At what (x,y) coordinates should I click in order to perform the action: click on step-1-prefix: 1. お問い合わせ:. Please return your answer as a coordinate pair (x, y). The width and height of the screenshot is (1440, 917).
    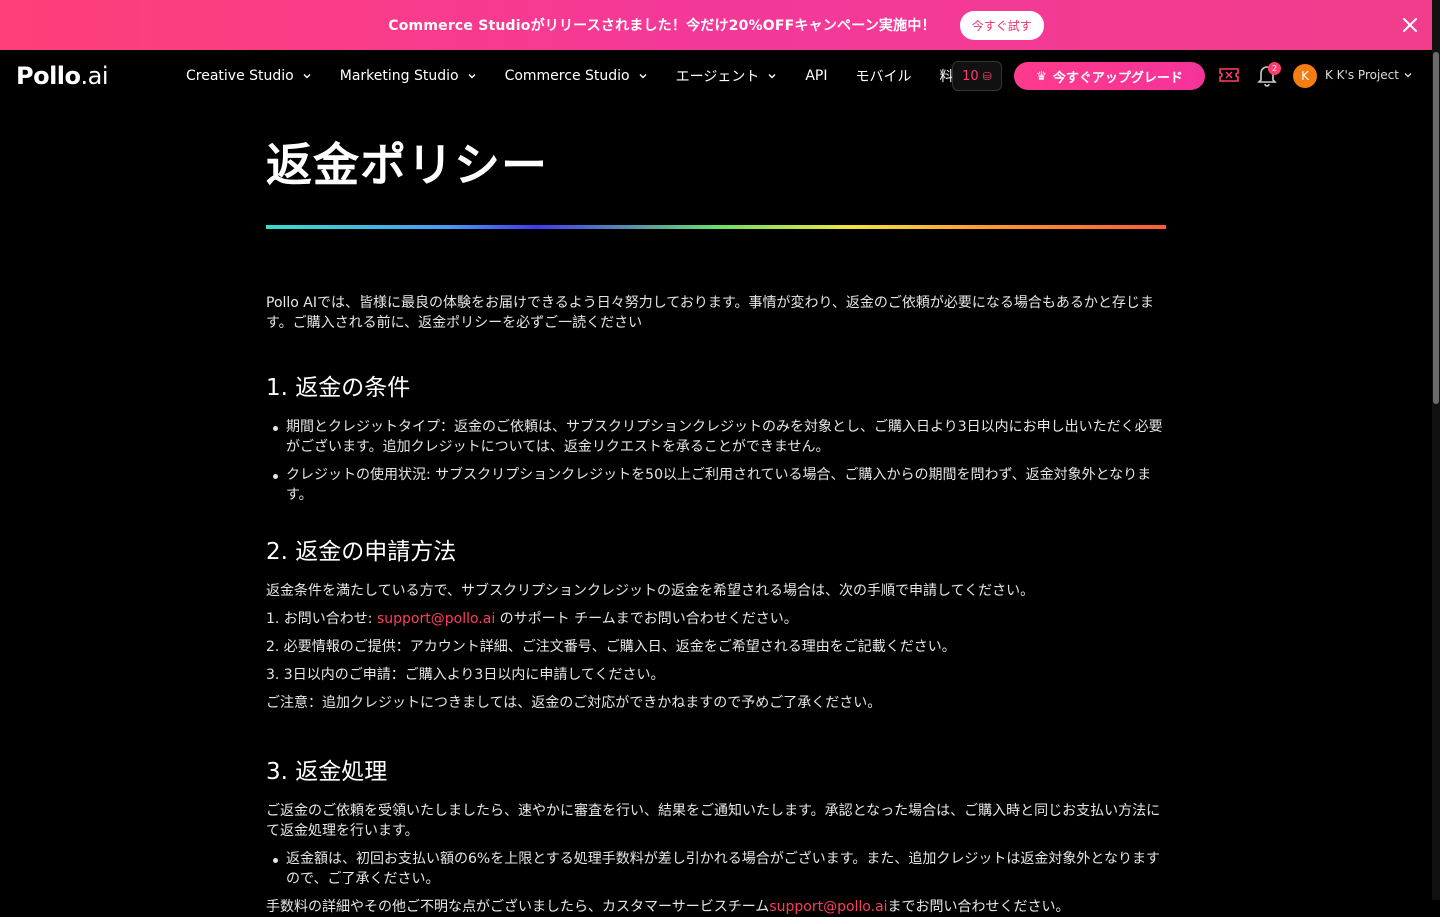
    Looking at the image, I should click on (321, 619).